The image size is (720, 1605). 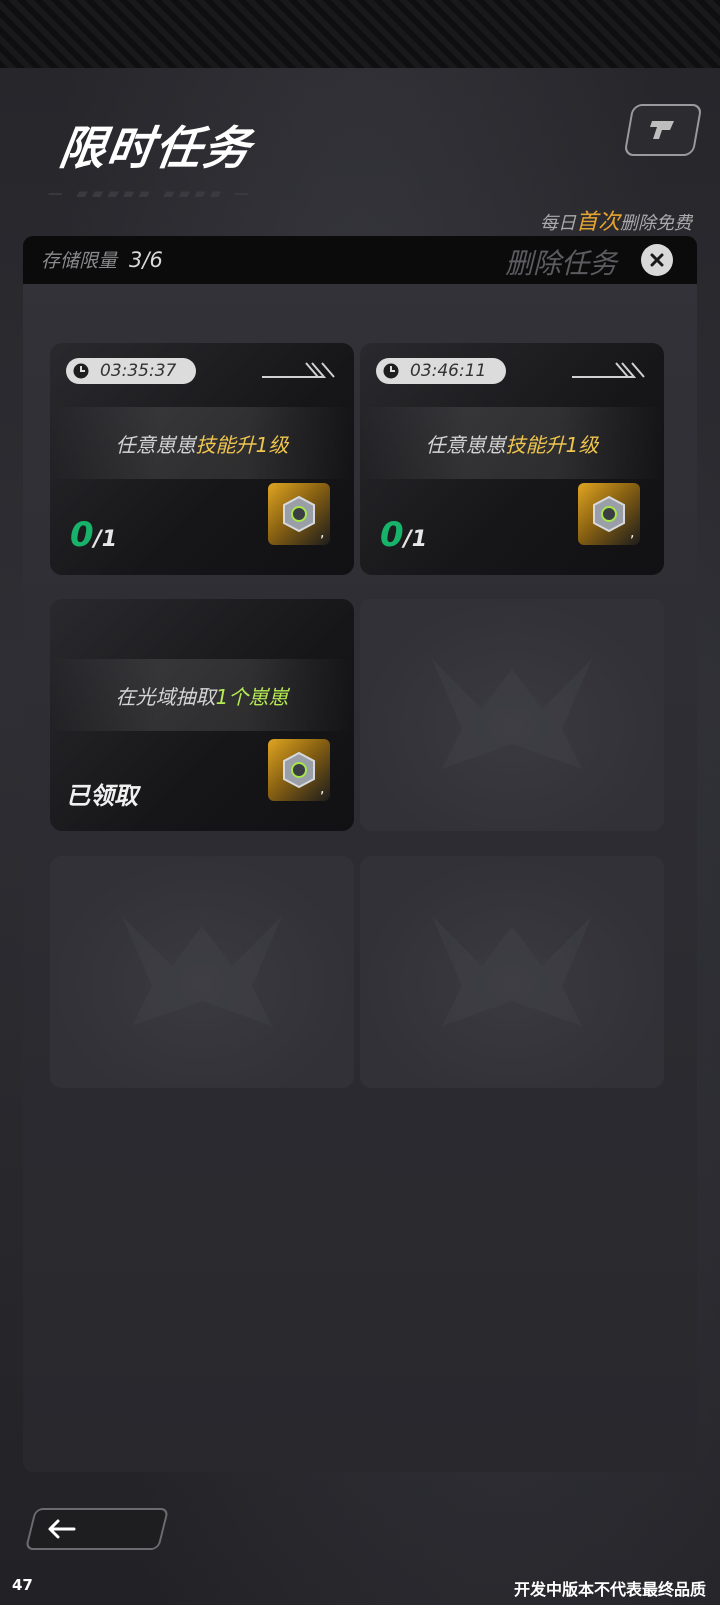 What do you see at coordinates (79, 261) in the screenshot?
I see `storage-label: 存储限量` at bounding box center [79, 261].